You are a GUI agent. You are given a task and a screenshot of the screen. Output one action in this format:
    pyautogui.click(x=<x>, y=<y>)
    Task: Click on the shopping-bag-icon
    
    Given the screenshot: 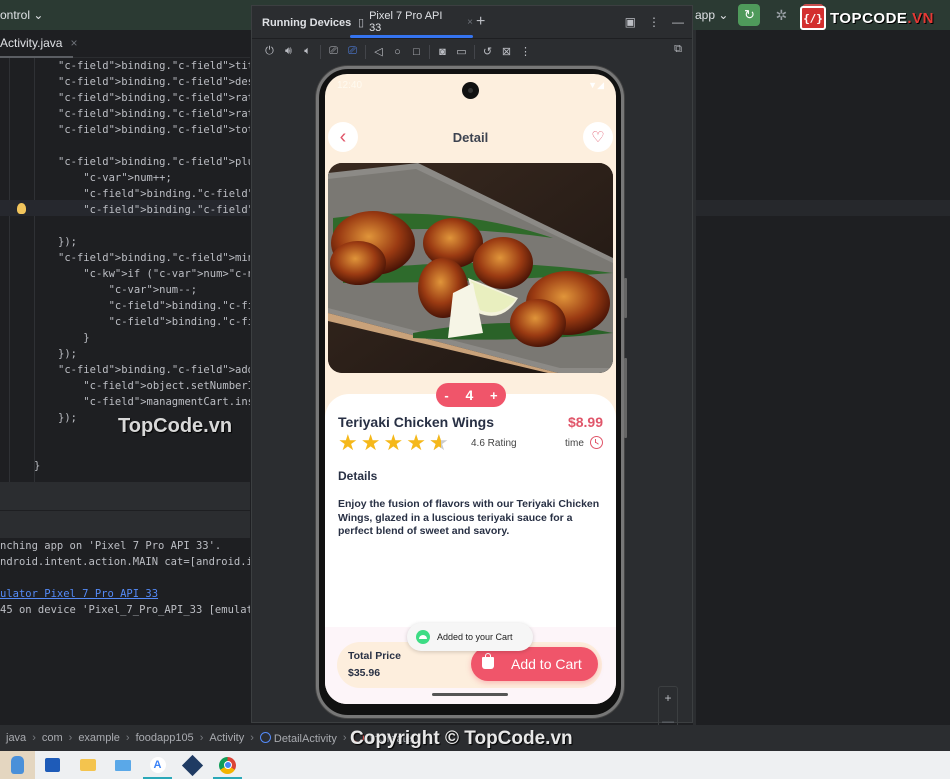 What is the action you would take?
    pyautogui.click(x=488, y=661)
    